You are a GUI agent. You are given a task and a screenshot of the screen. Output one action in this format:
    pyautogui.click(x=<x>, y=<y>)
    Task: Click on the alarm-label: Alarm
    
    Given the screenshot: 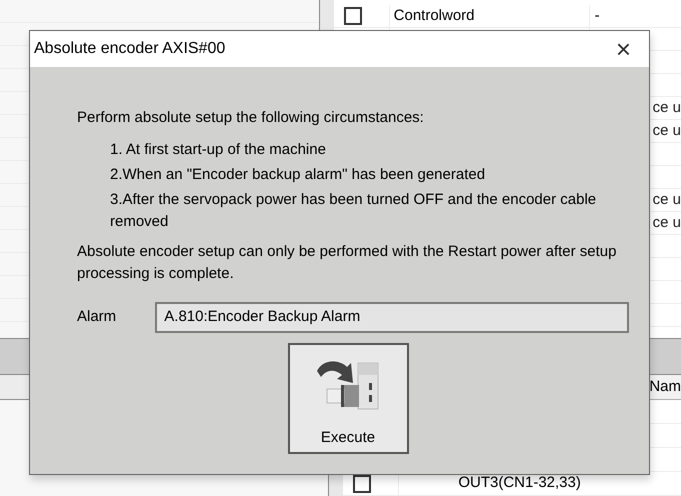 What is the action you would take?
    pyautogui.click(x=97, y=316)
    